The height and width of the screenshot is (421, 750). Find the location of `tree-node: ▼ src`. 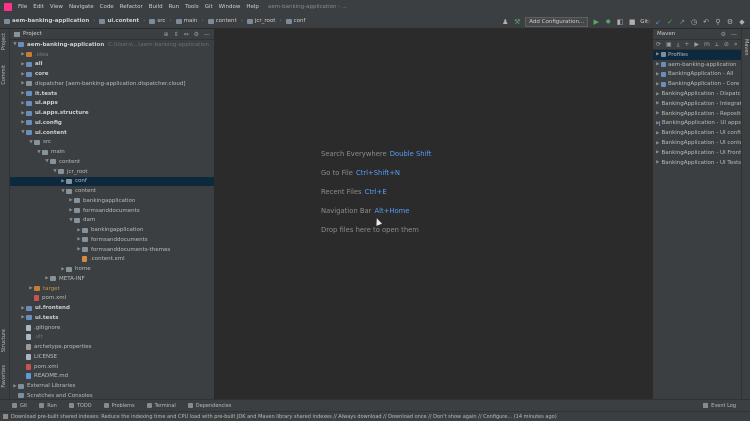

tree-node: ▼ src is located at coordinates (112, 143).